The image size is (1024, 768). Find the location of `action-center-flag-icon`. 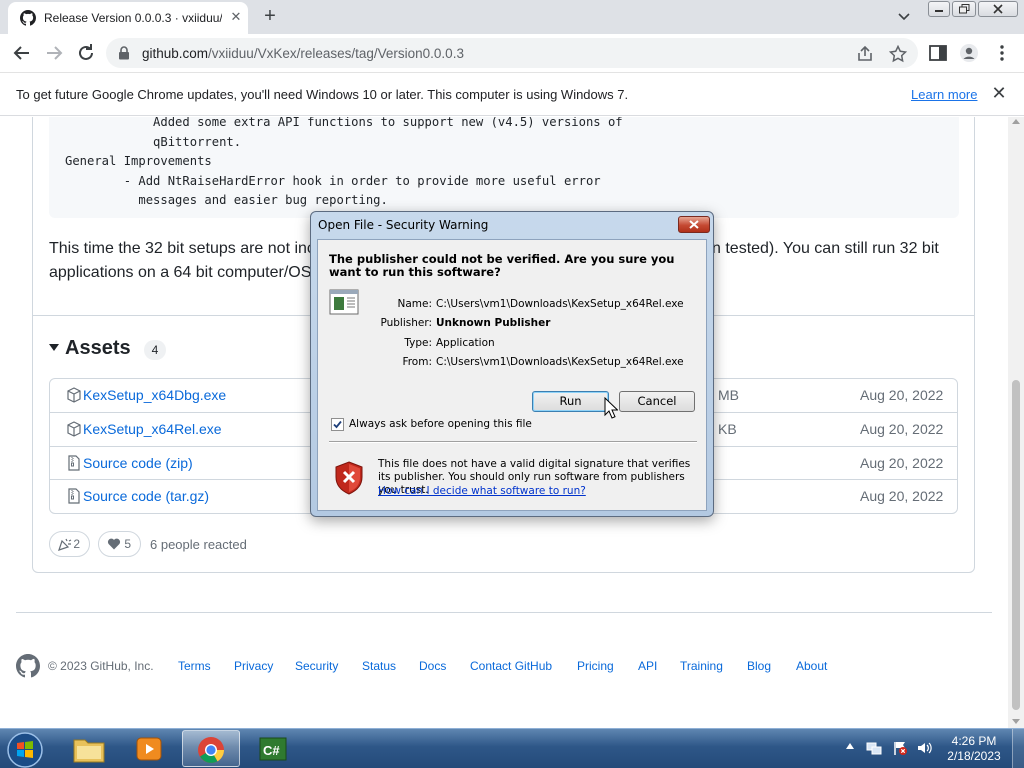

action-center-flag-icon is located at coordinates (900, 748).